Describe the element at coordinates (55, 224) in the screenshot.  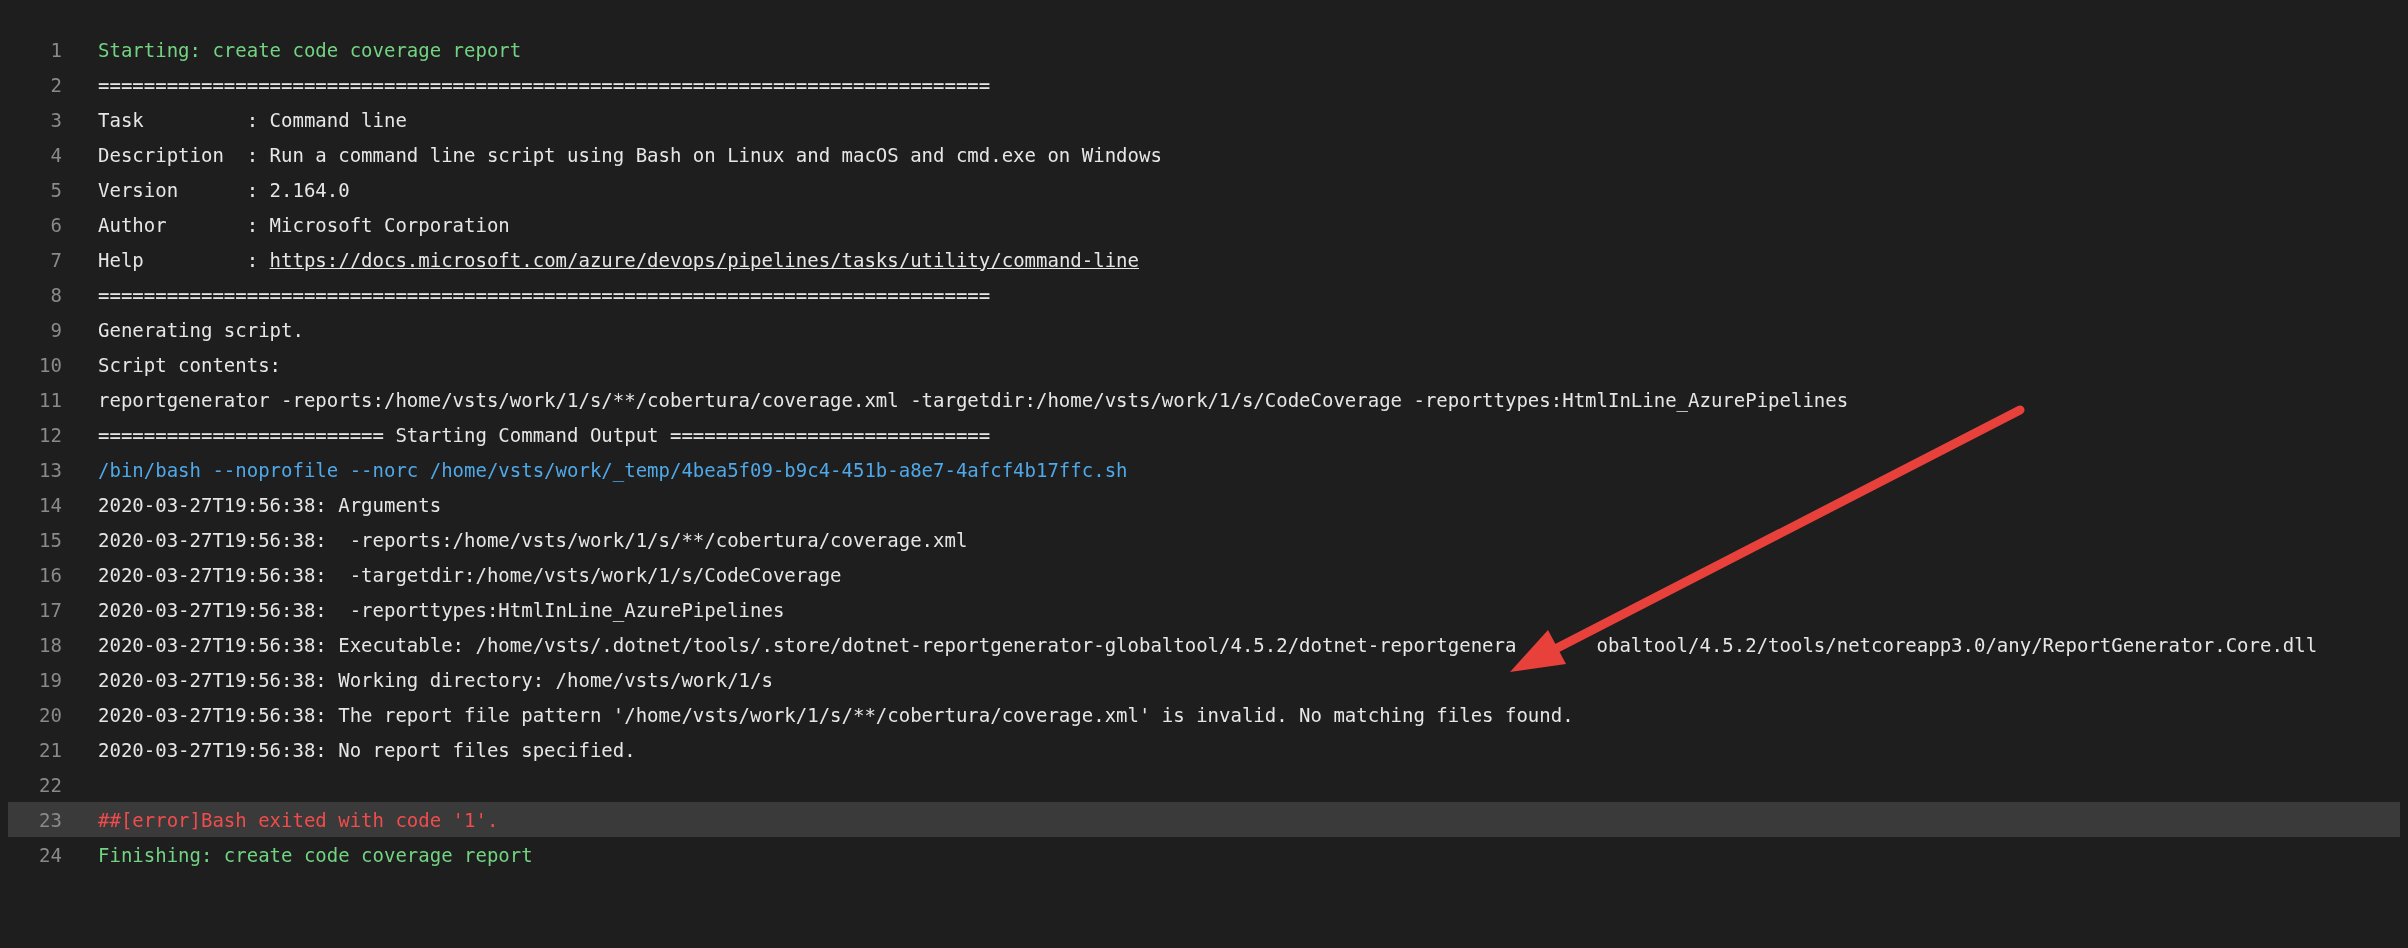
I see `line-number: 6` at that location.